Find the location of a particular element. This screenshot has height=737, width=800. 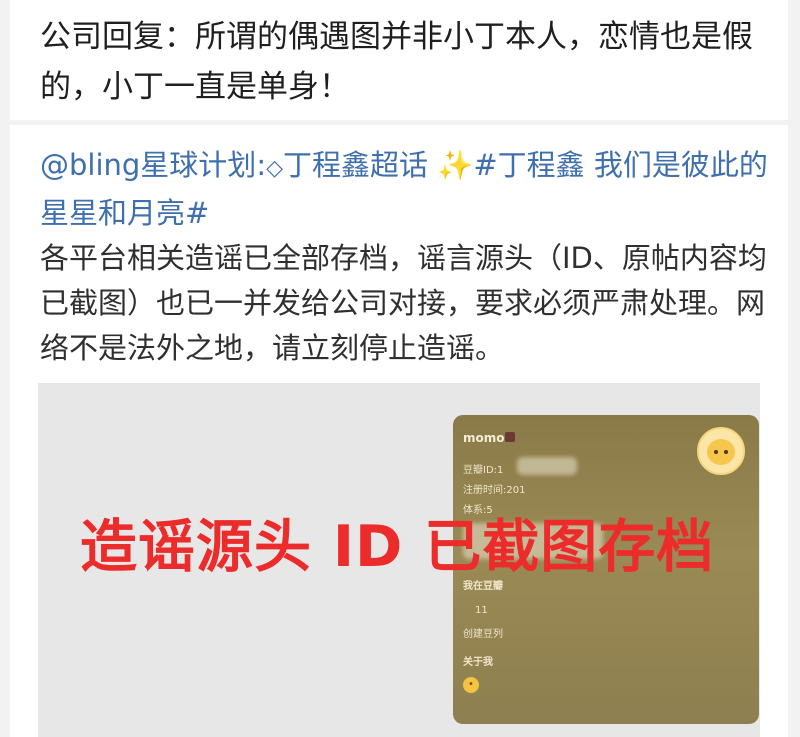

overlay-caption: 造谣源头 ID 已截图存档 is located at coordinates (397, 547).